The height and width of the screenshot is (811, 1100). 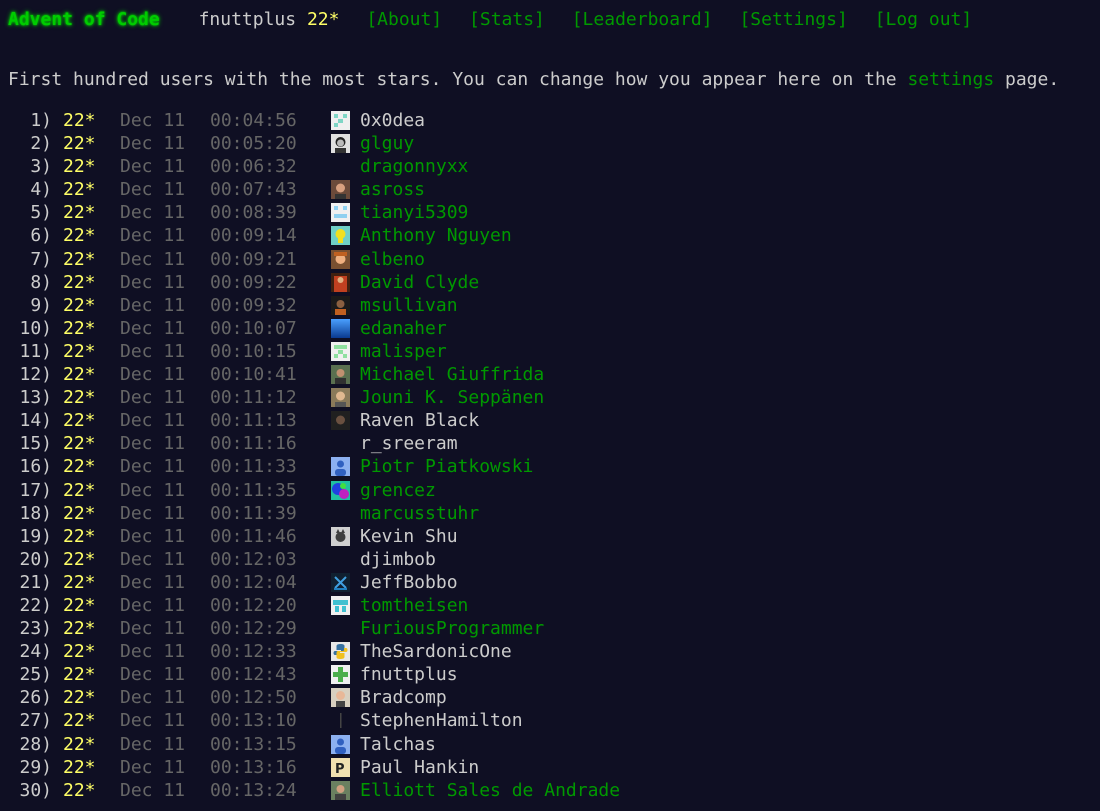 What do you see at coordinates (392, 189) in the screenshot?
I see `user-name-link: asross` at bounding box center [392, 189].